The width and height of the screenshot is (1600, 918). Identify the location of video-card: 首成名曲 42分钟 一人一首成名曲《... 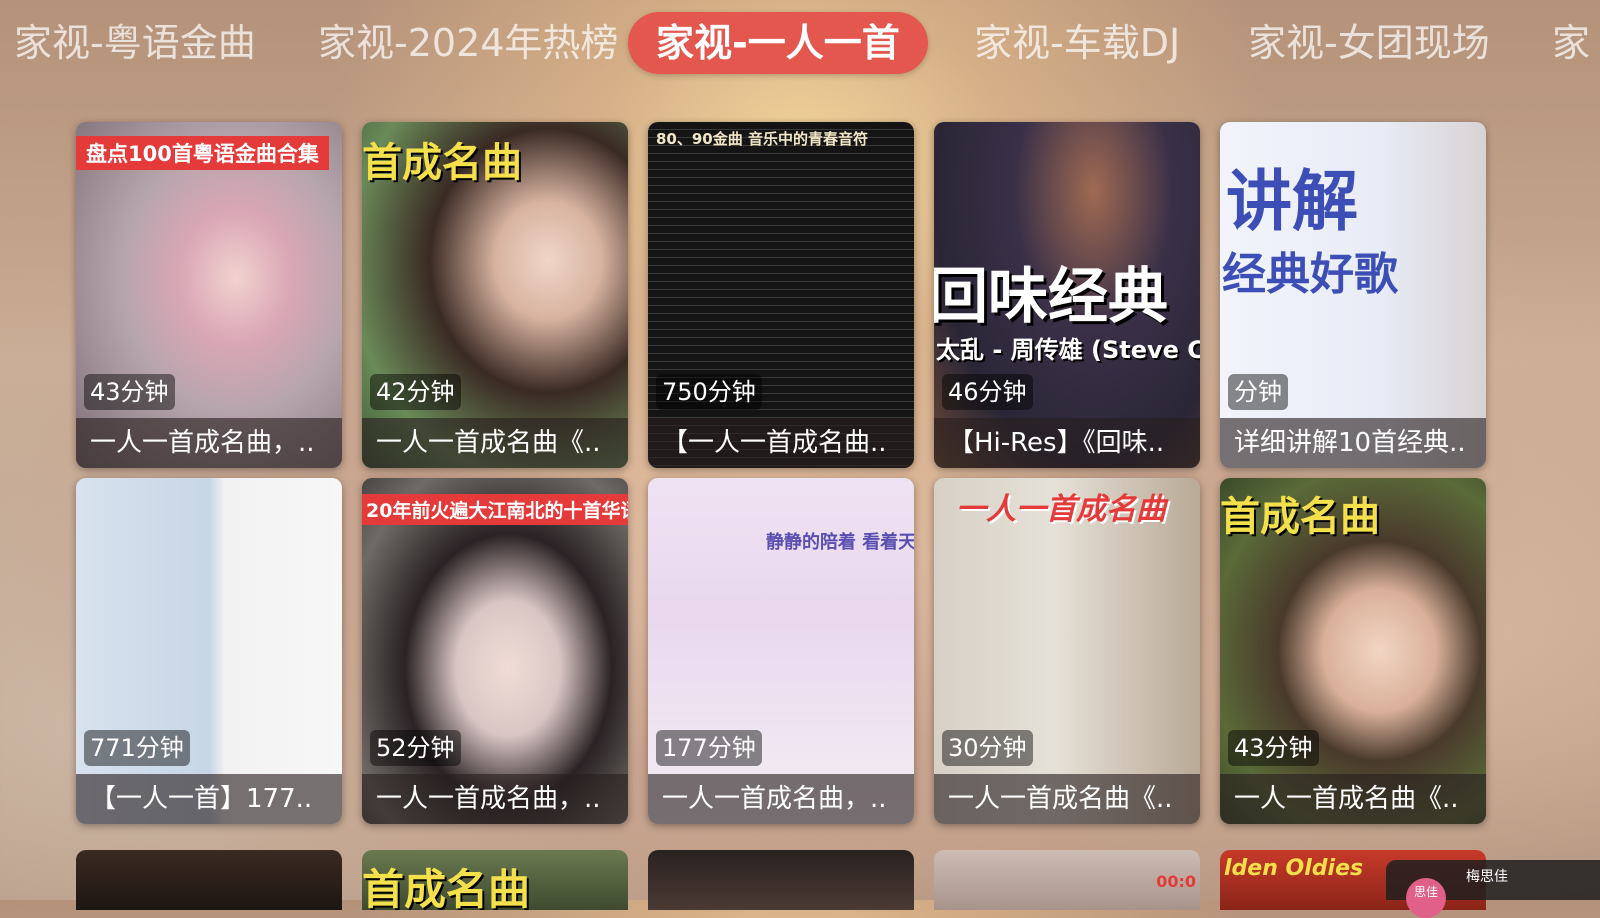
(495, 295).